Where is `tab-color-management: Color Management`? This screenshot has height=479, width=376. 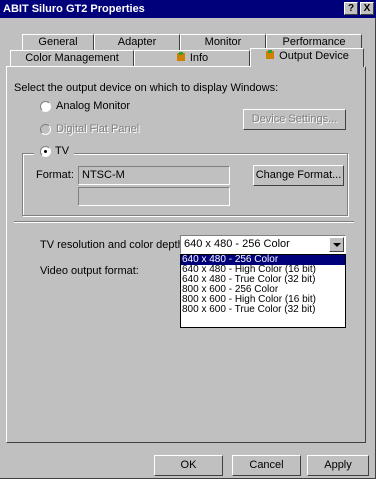 tab-color-management: Color Management is located at coordinates (72, 58).